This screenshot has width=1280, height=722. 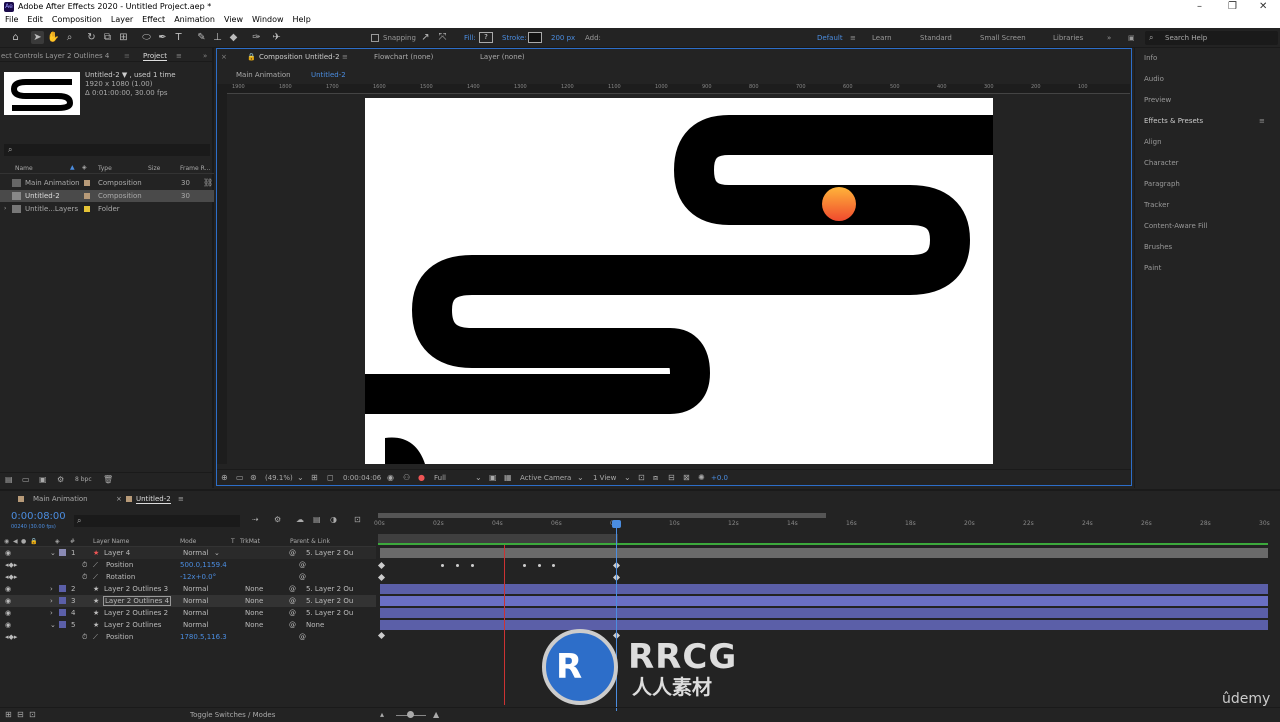 What do you see at coordinates (76, 19) in the screenshot?
I see `menu-composition: Composition` at bounding box center [76, 19].